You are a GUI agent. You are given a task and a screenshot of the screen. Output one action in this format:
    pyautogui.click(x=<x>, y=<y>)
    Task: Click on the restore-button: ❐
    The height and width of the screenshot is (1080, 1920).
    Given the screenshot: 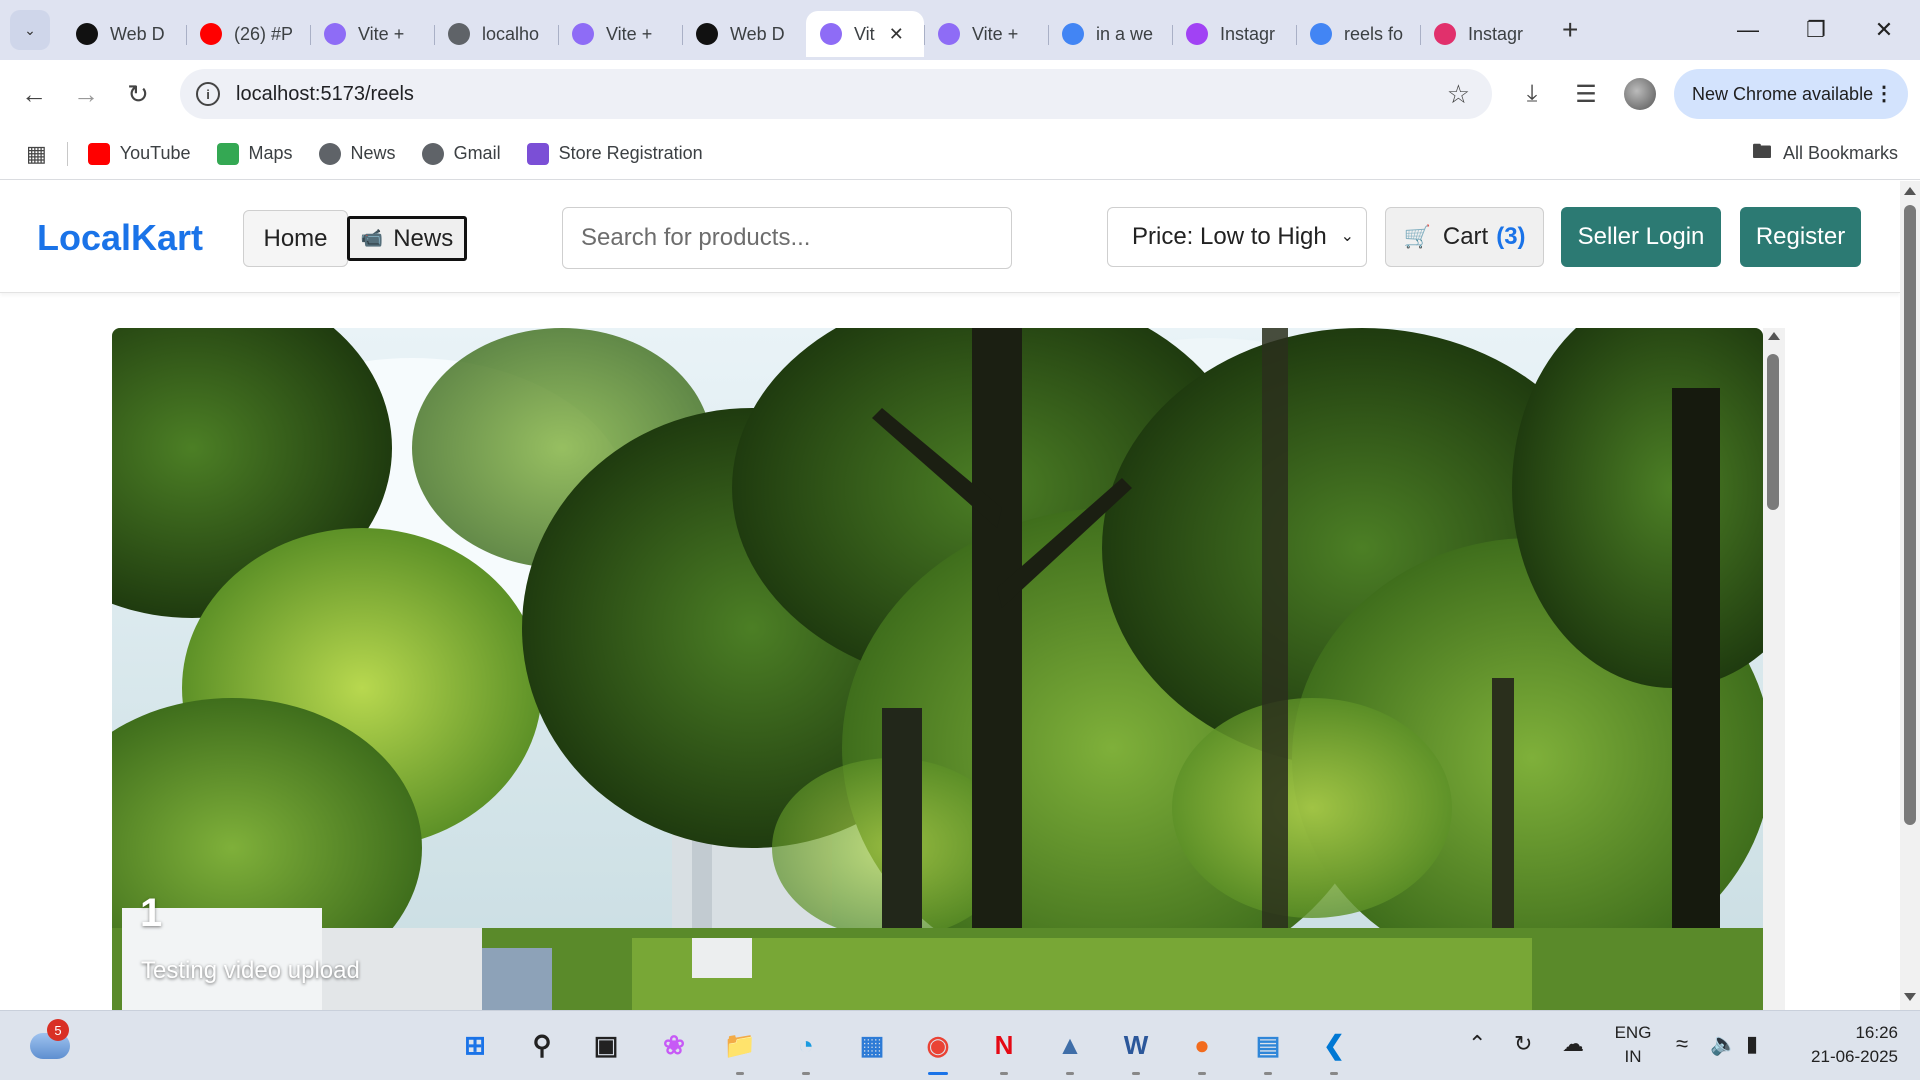 What is the action you would take?
    pyautogui.click(x=1816, y=30)
    